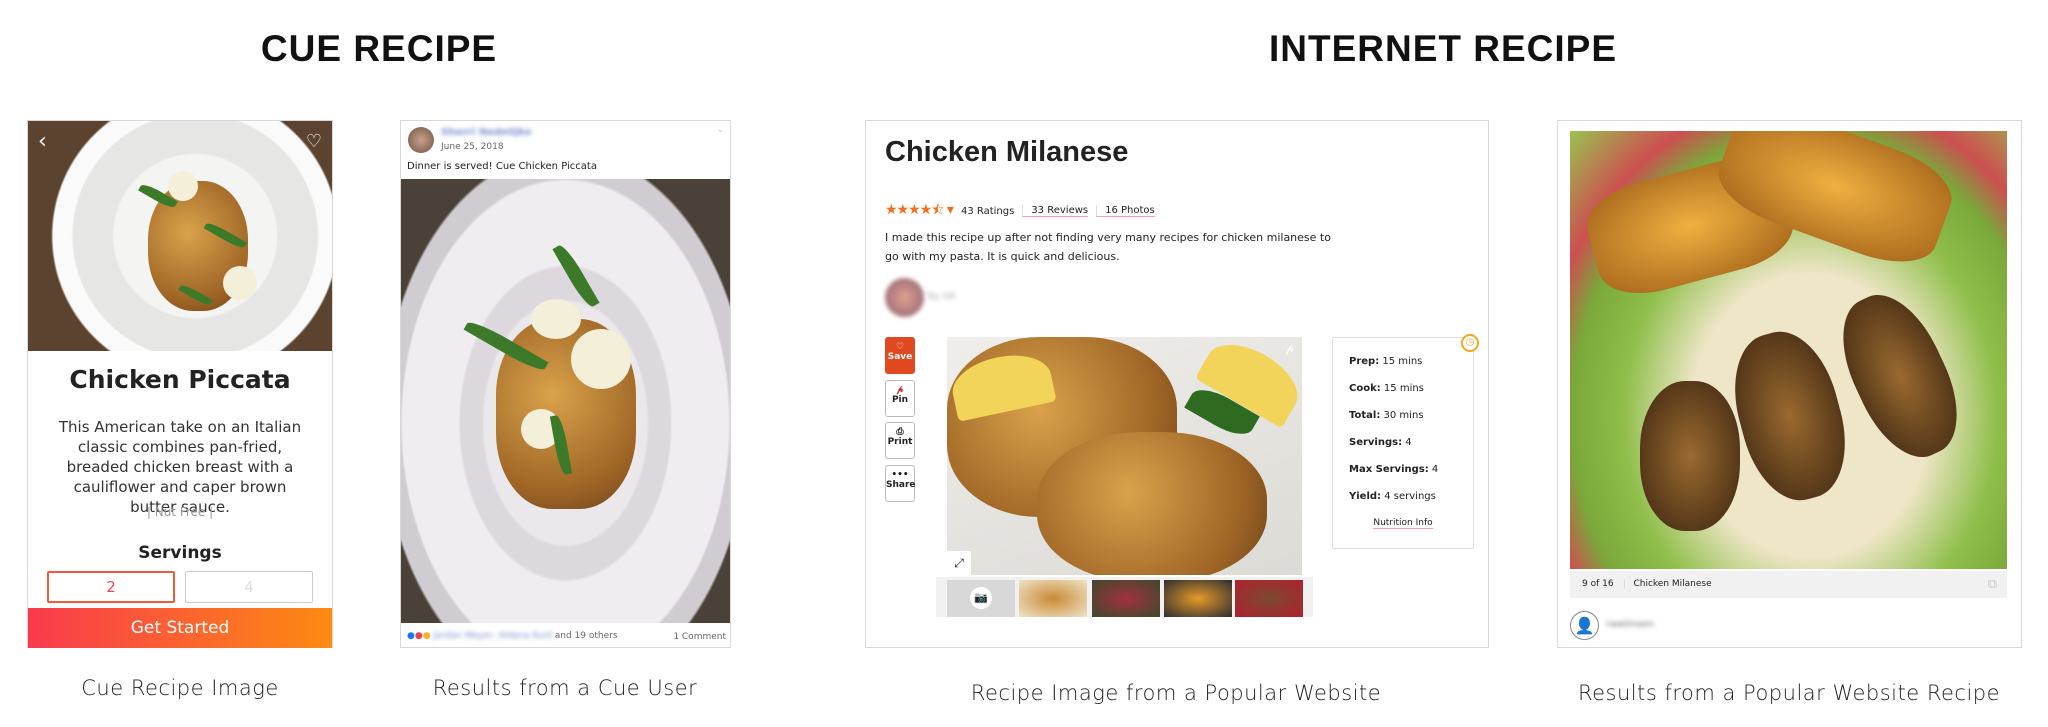 The height and width of the screenshot is (727, 2048). I want to click on chevron-down-icon: ⌄, so click(720, 130).